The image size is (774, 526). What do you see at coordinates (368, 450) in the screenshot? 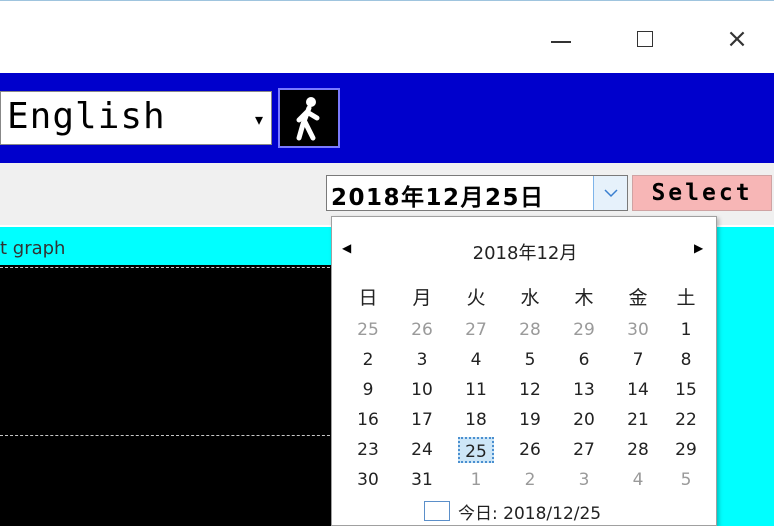
I see `calendar-day: 23` at bounding box center [368, 450].